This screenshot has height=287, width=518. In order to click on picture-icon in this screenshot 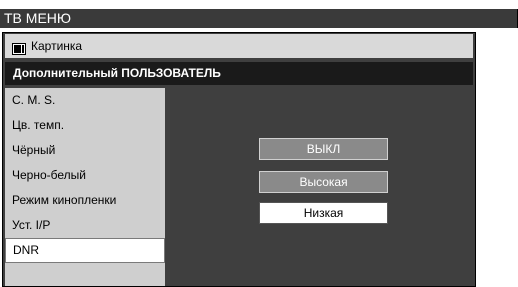, I will do `click(19, 47)`.